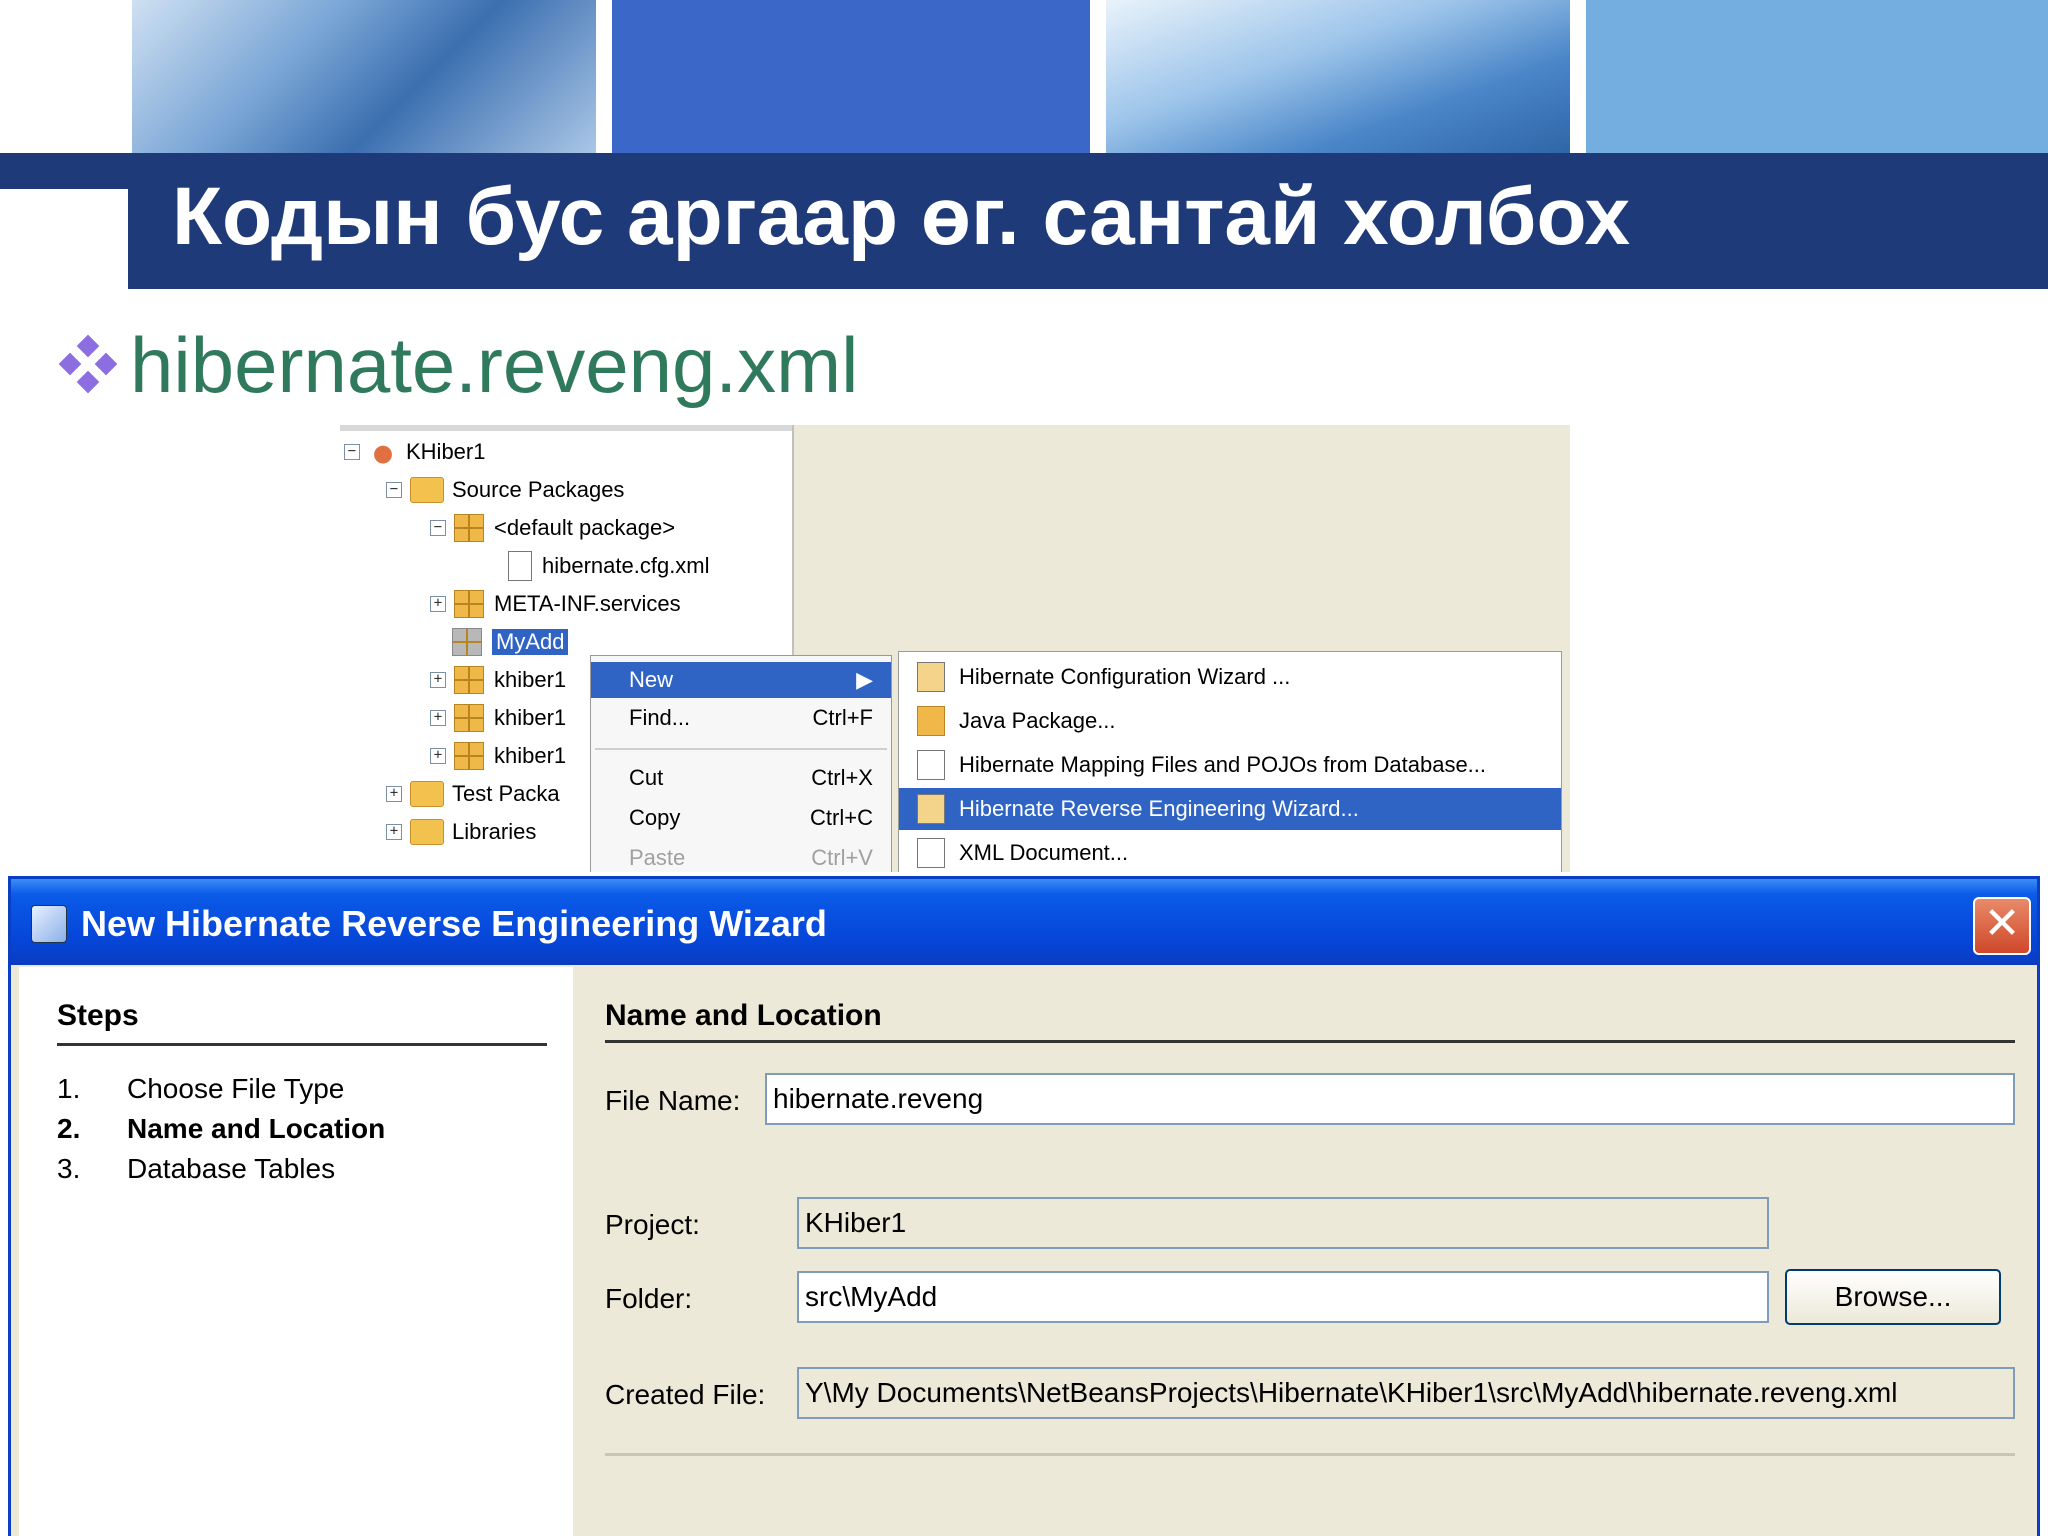 The height and width of the screenshot is (1536, 2048). What do you see at coordinates (231, 1168) in the screenshot?
I see `step-label: Database Tables` at bounding box center [231, 1168].